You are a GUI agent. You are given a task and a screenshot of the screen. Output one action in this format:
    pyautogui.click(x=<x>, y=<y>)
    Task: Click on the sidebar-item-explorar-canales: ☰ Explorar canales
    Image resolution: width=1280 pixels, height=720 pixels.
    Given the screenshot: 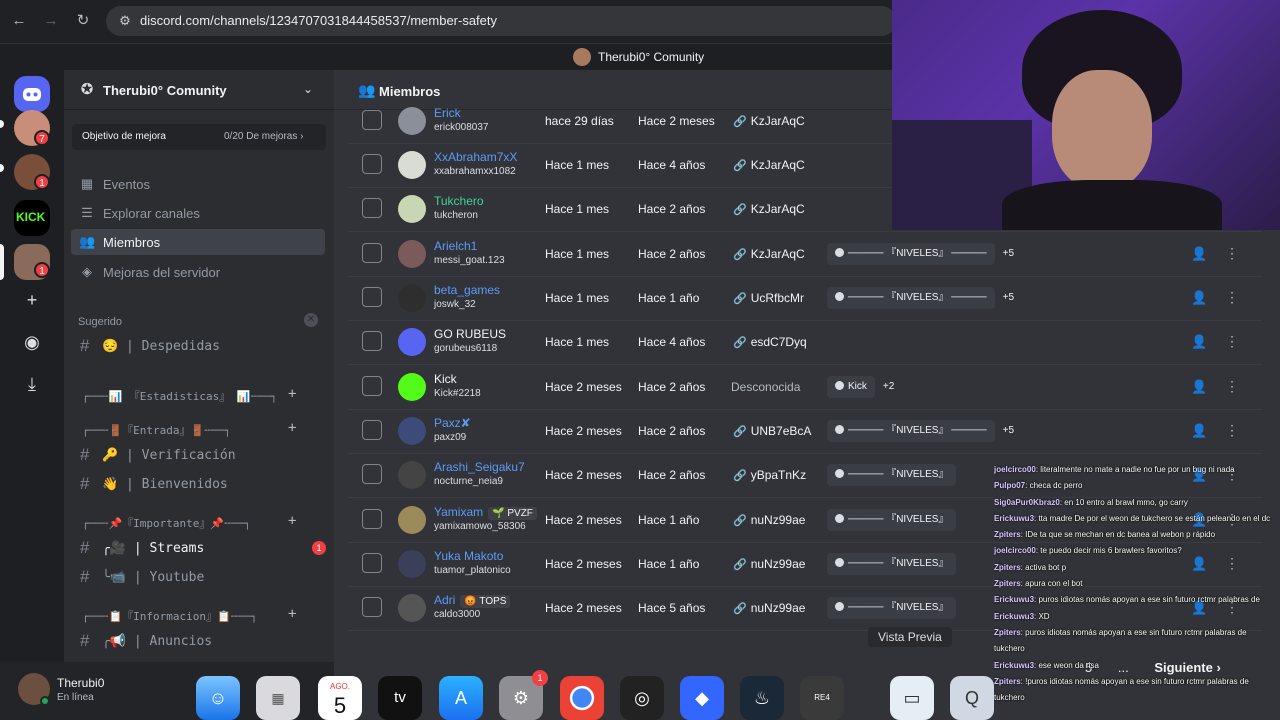 What is the action you would take?
    pyautogui.click(x=198, y=213)
    